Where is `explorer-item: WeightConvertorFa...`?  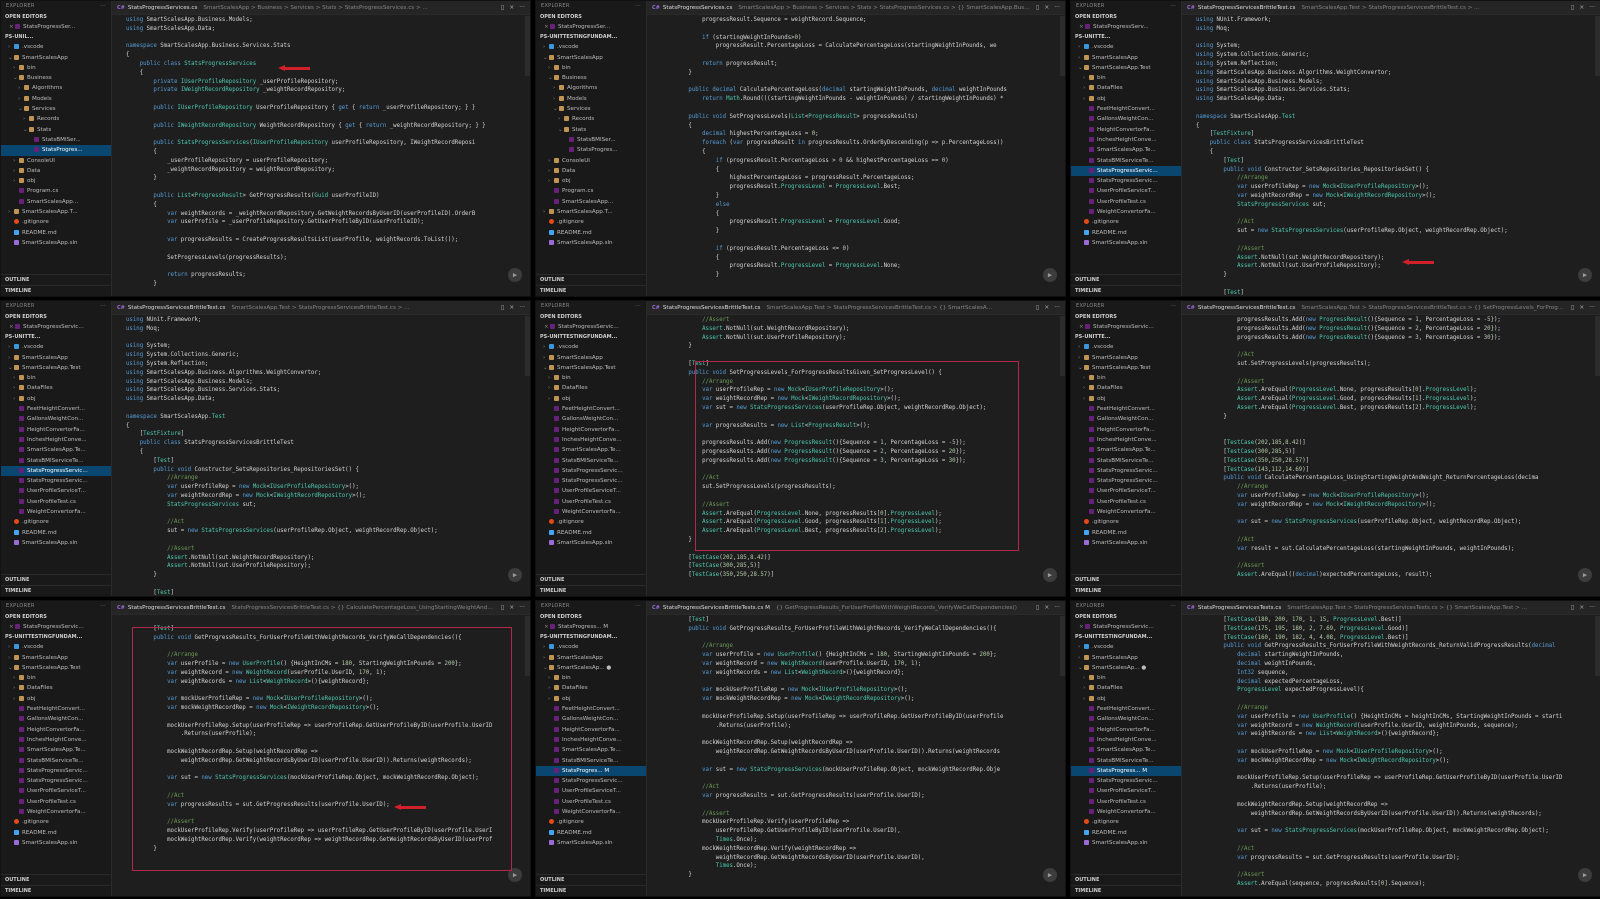
explorer-item: WeightConvertorFa... is located at coordinates (1126, 512).